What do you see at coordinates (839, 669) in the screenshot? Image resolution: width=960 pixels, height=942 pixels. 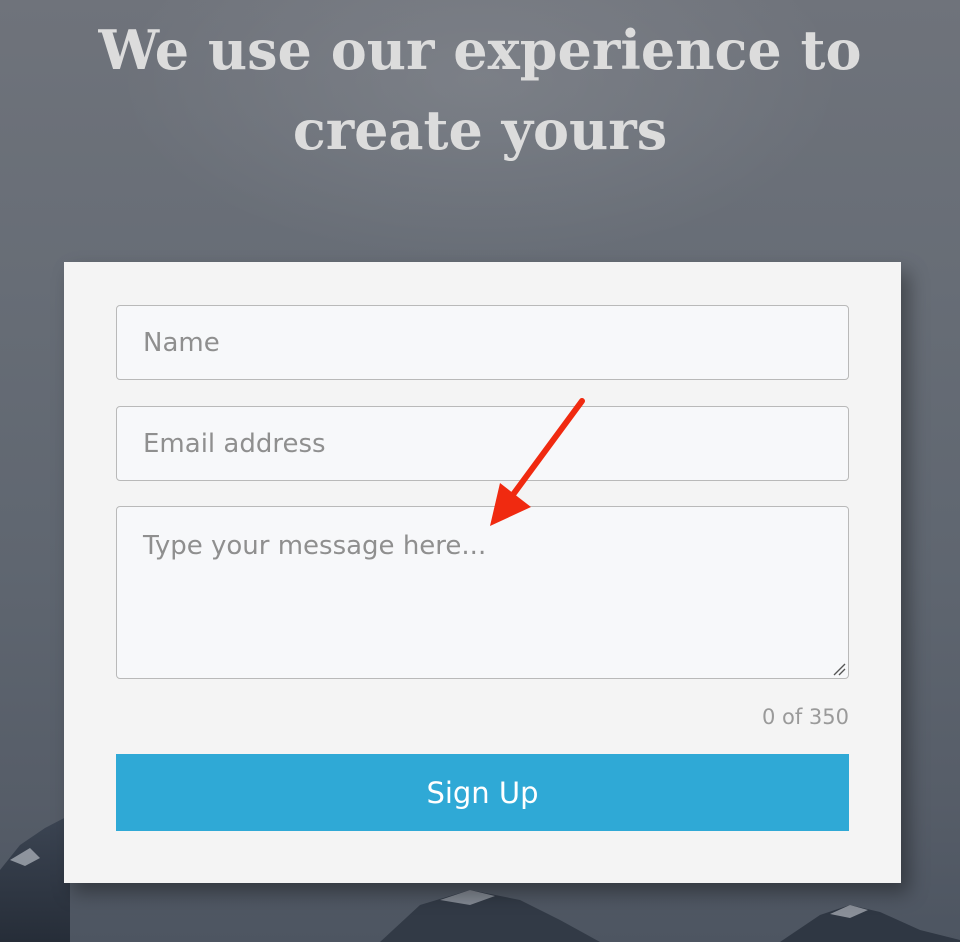 I see `resize-grip-icon` at bounding box center [839, 669].